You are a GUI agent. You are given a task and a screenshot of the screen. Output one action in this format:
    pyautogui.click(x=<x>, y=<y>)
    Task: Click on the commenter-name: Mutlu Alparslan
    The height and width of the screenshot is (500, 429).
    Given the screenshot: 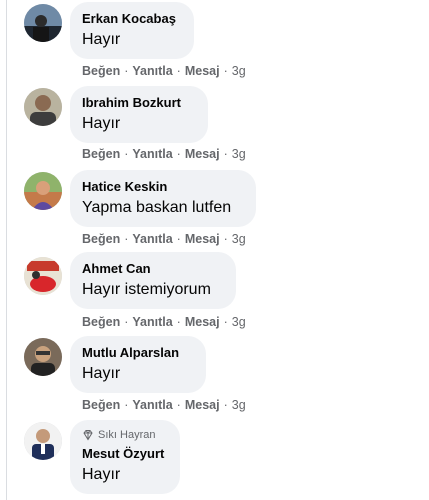 What is the action you would take?
    pyautogui.click(x=138, y=352)
    